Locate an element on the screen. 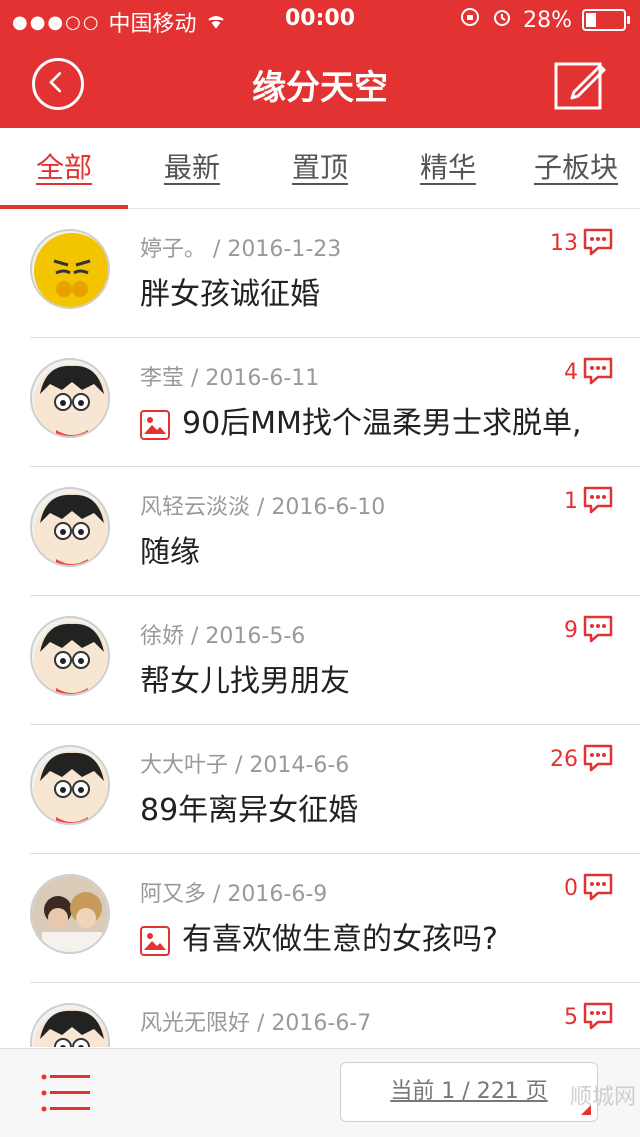 The image size is (640, 1137). list-item: 李莹 / 2016-6-11 4 90后MM找个温柔男士求脱单, is located at coordinates (335, 402).